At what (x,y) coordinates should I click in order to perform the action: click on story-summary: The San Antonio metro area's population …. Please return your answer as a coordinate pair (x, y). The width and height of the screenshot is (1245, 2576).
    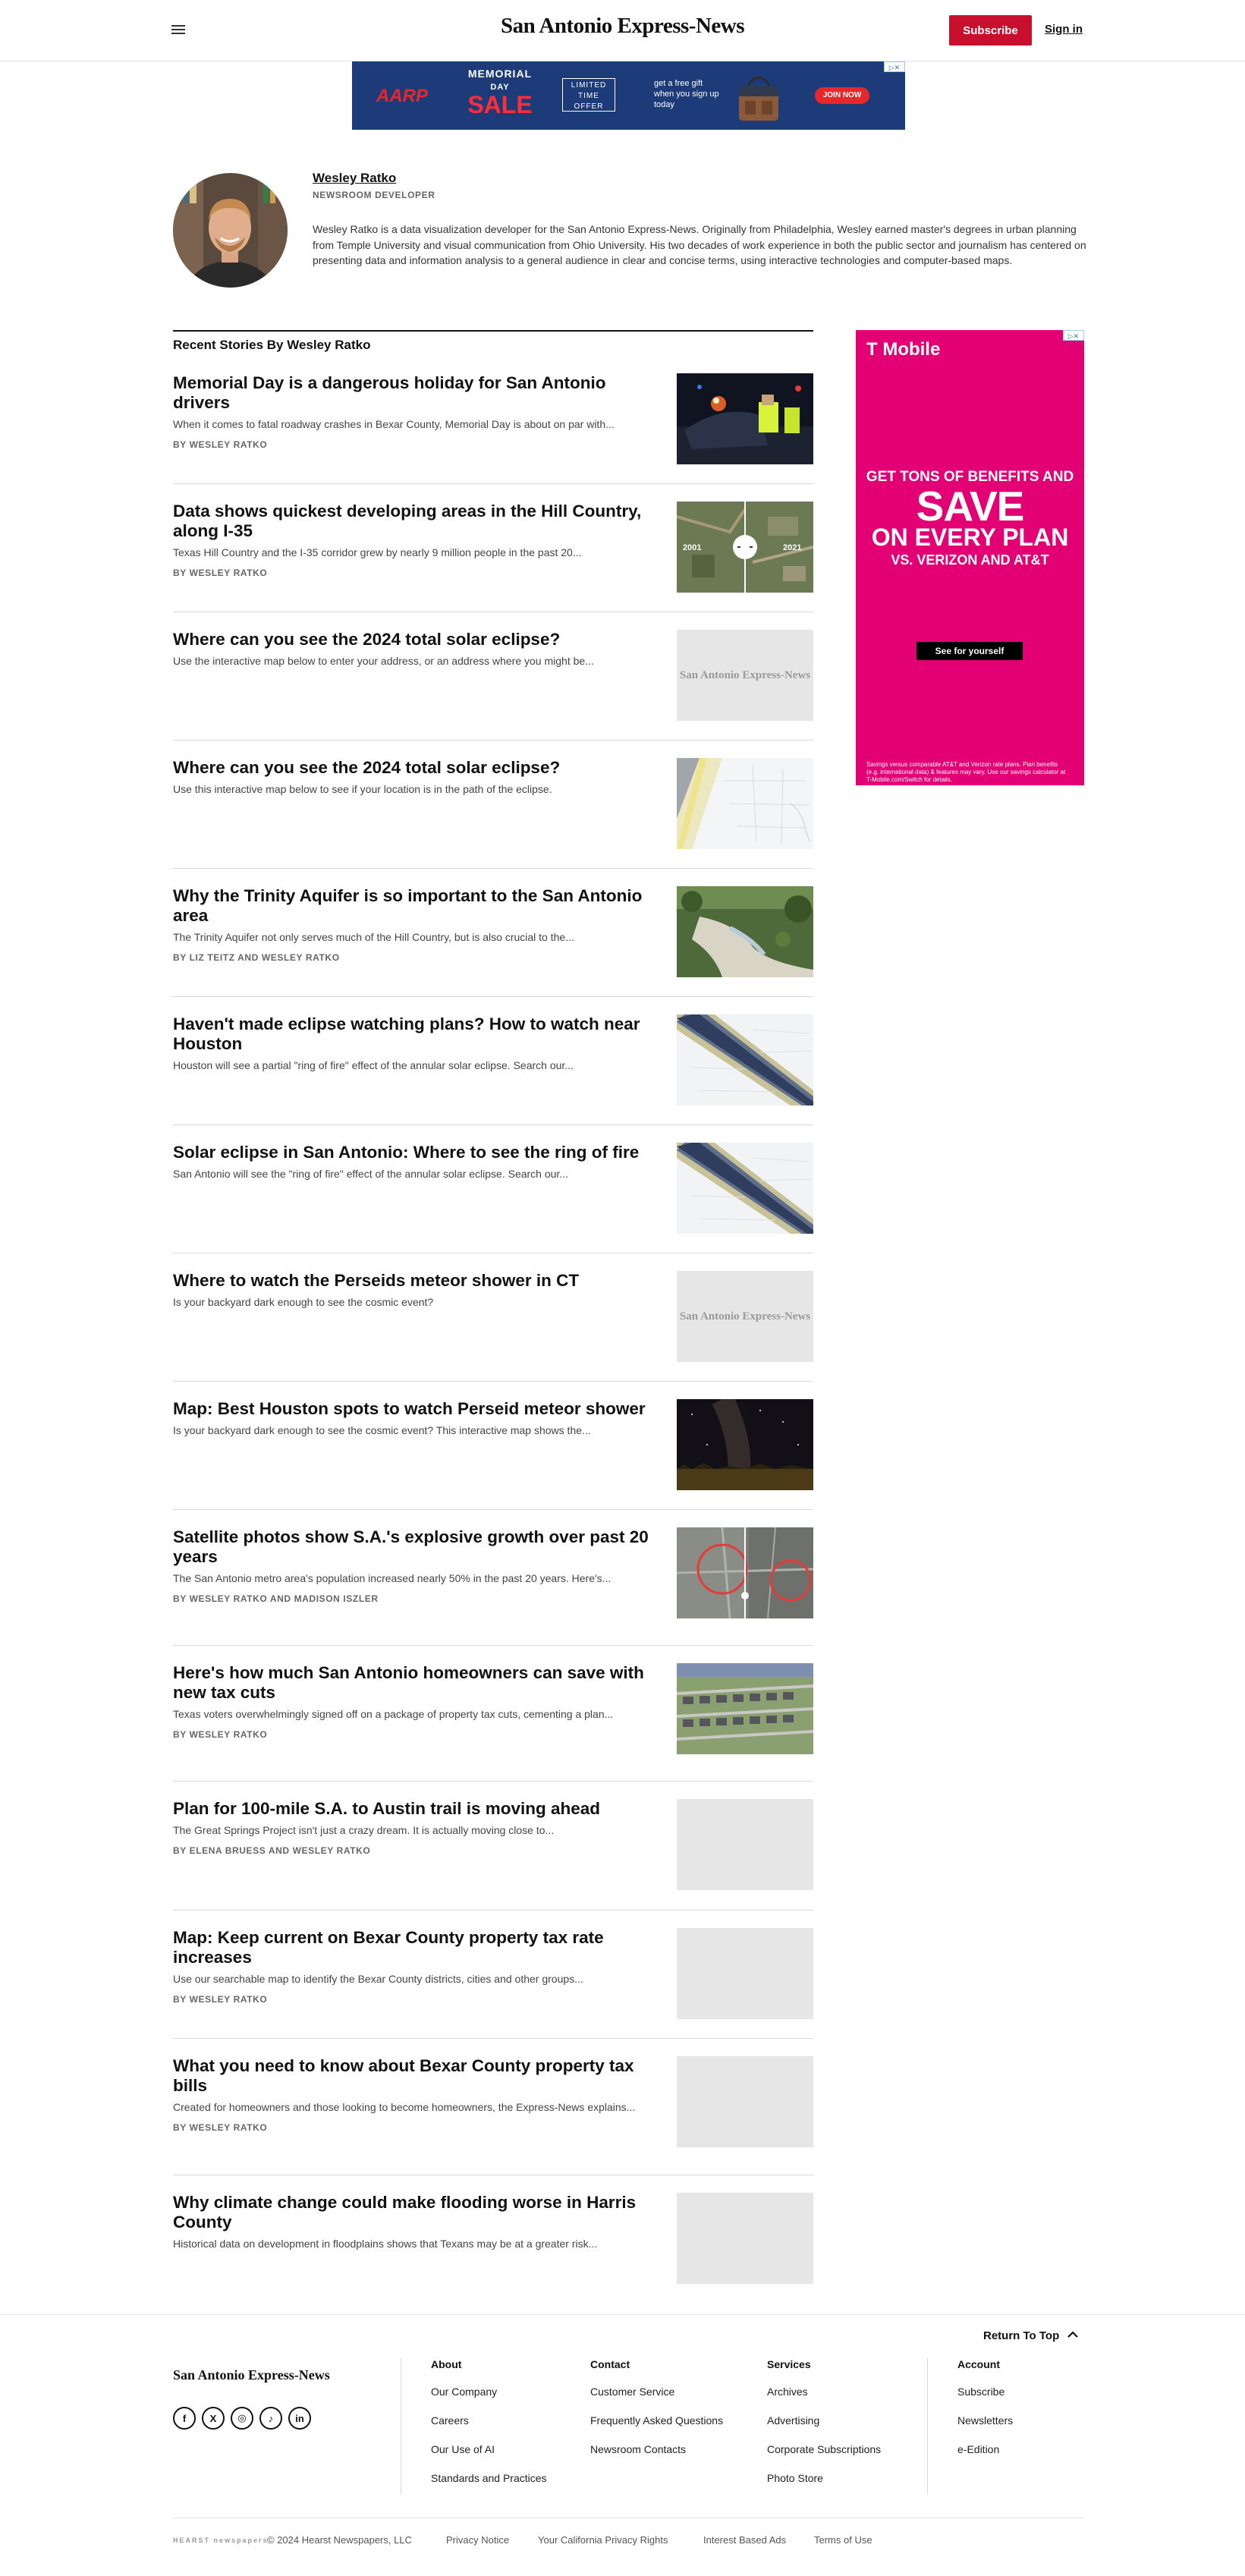
    Looking at the image, I should click on (392, 1578).